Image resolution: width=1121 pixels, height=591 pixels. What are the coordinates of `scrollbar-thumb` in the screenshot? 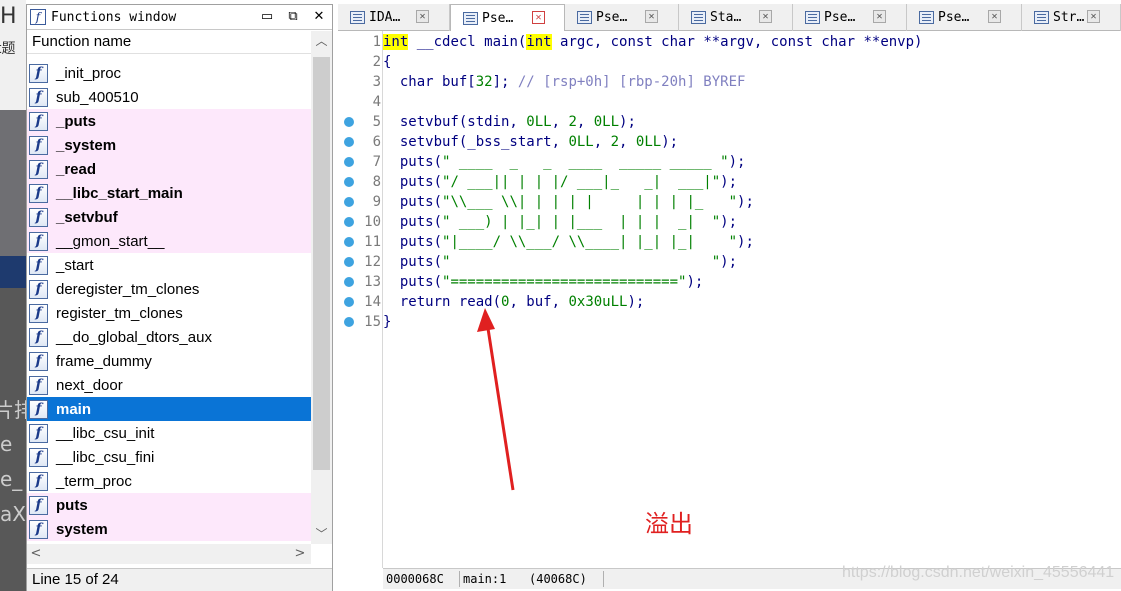 It's located at (321, 263).